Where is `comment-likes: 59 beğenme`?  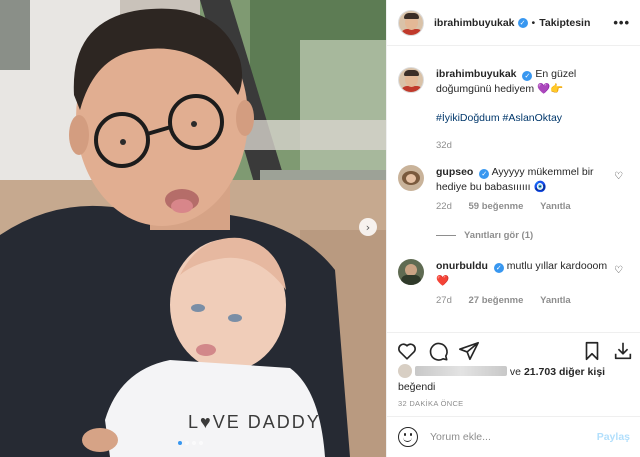
comment-likes: 59 beğenme is located at coordinates (496, 206).